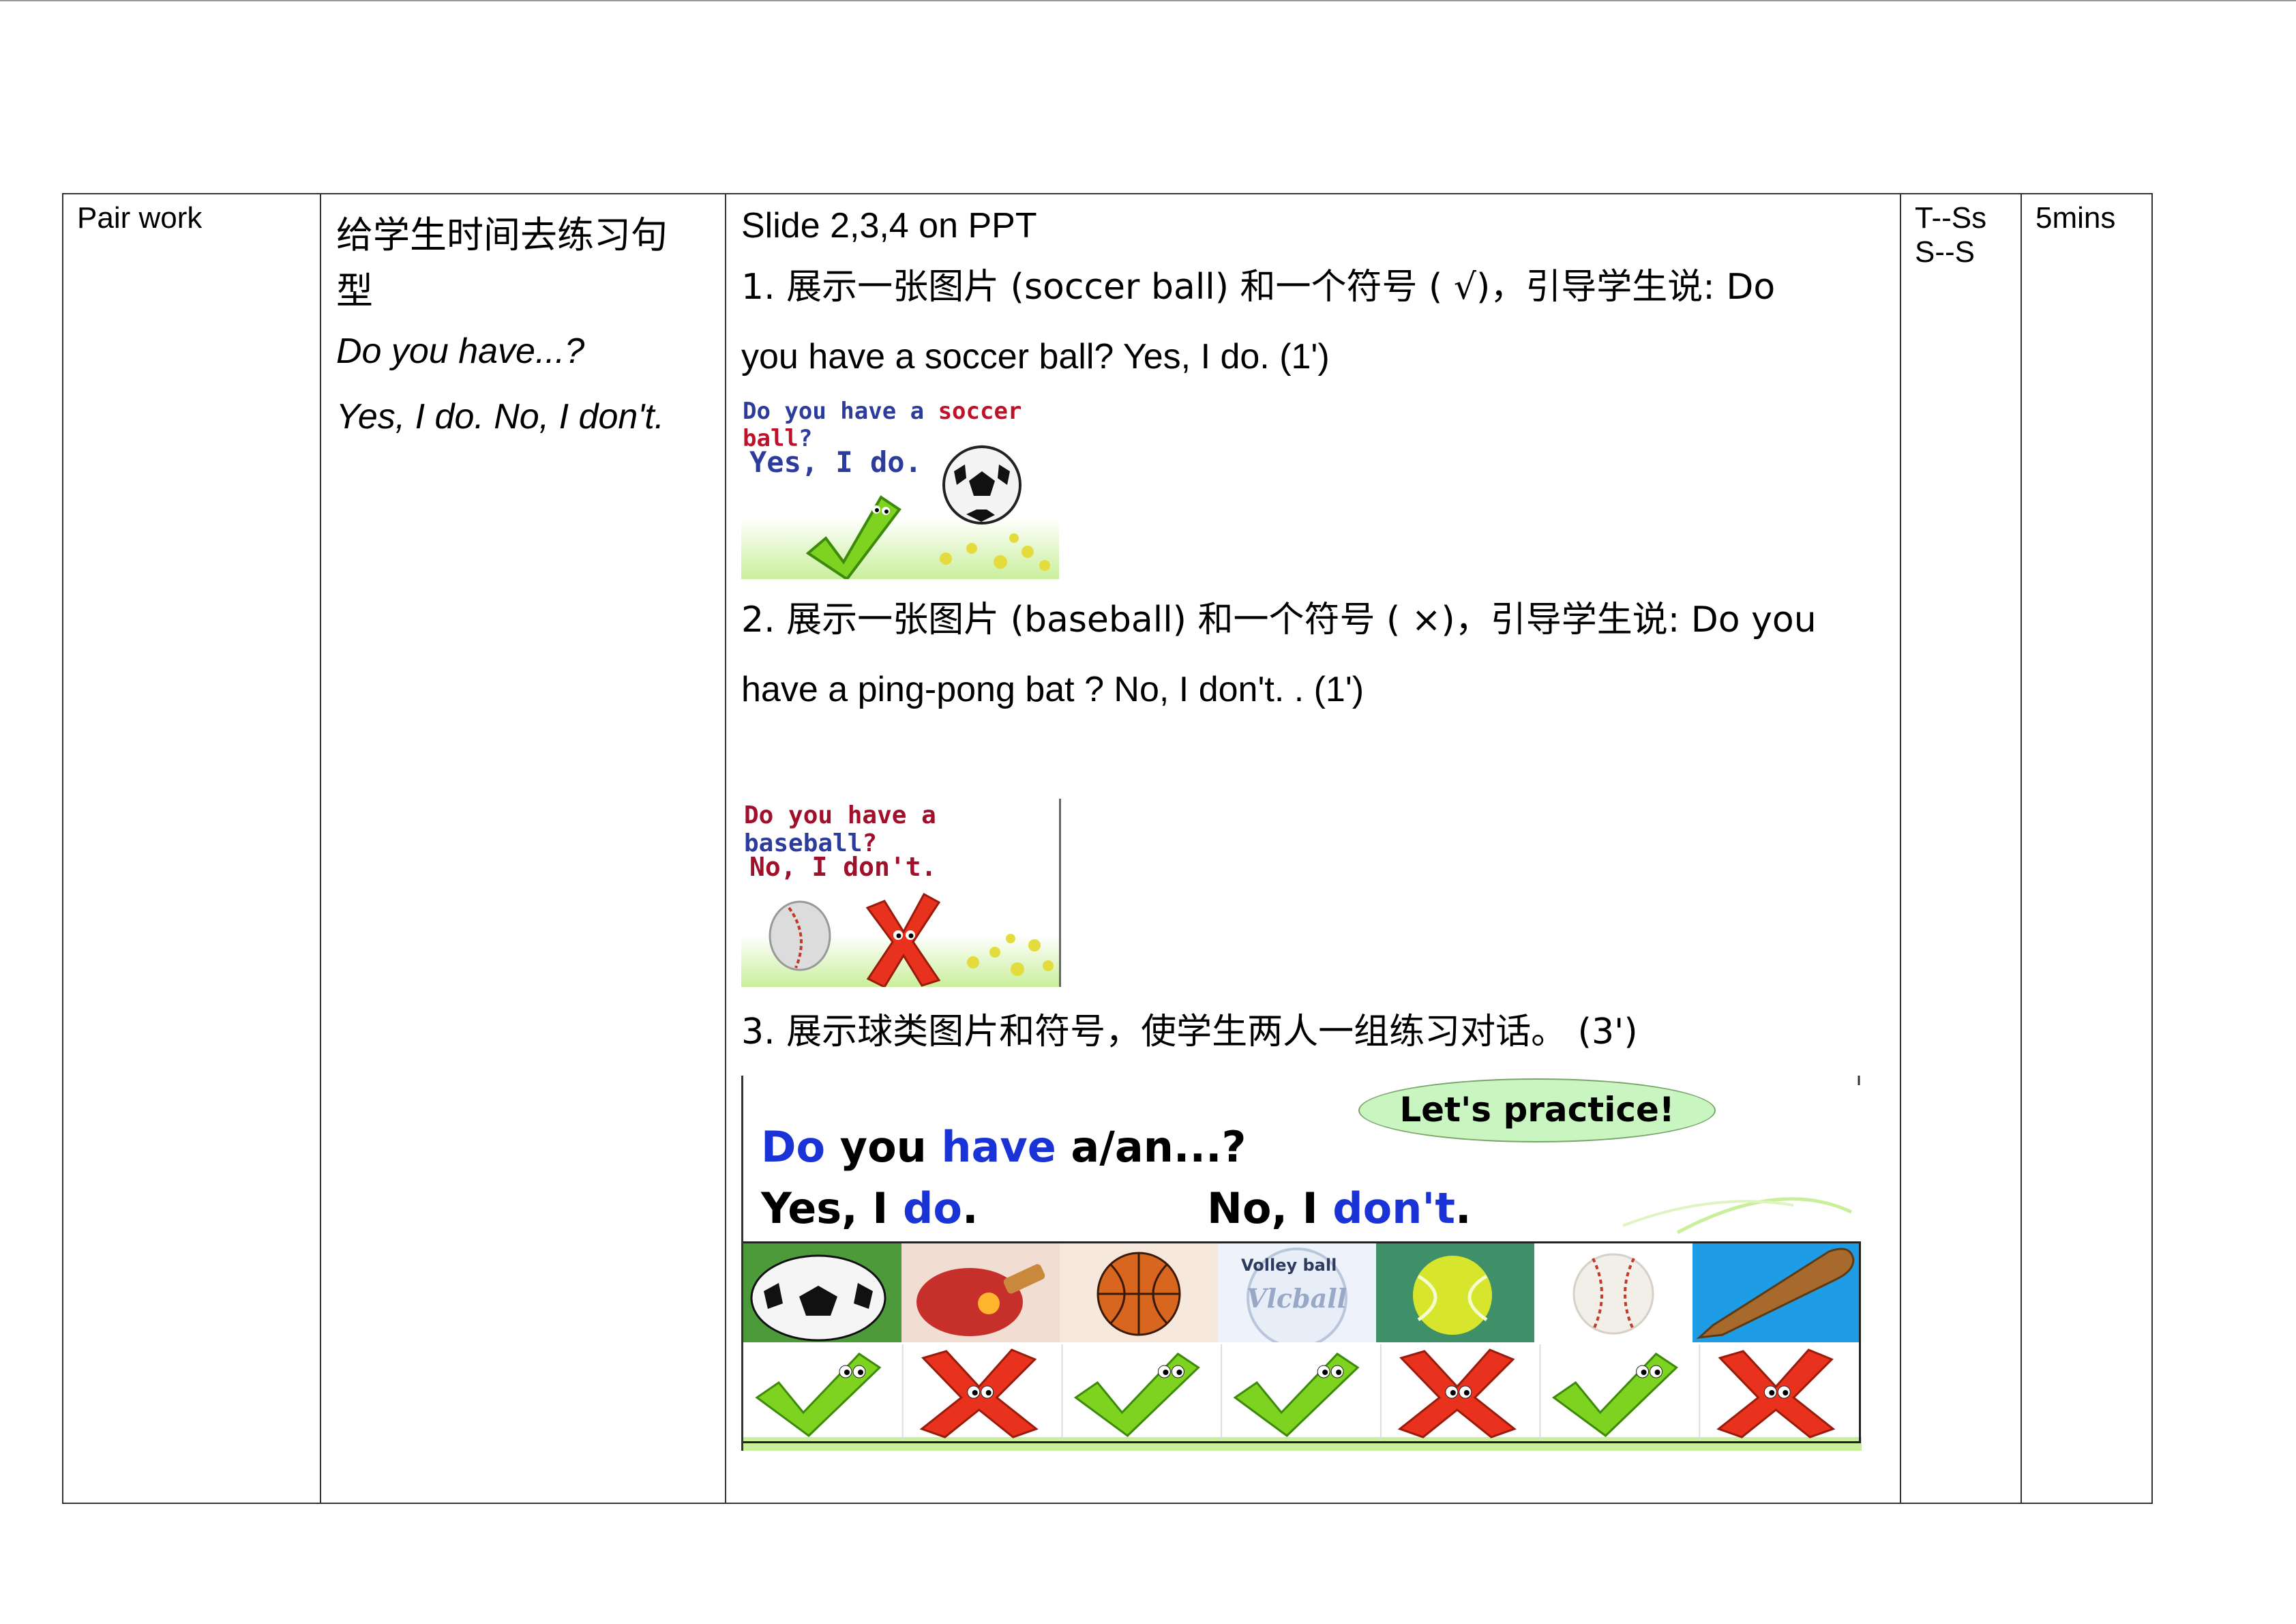  I want to click on yes-c: ., so click(970, 1208).